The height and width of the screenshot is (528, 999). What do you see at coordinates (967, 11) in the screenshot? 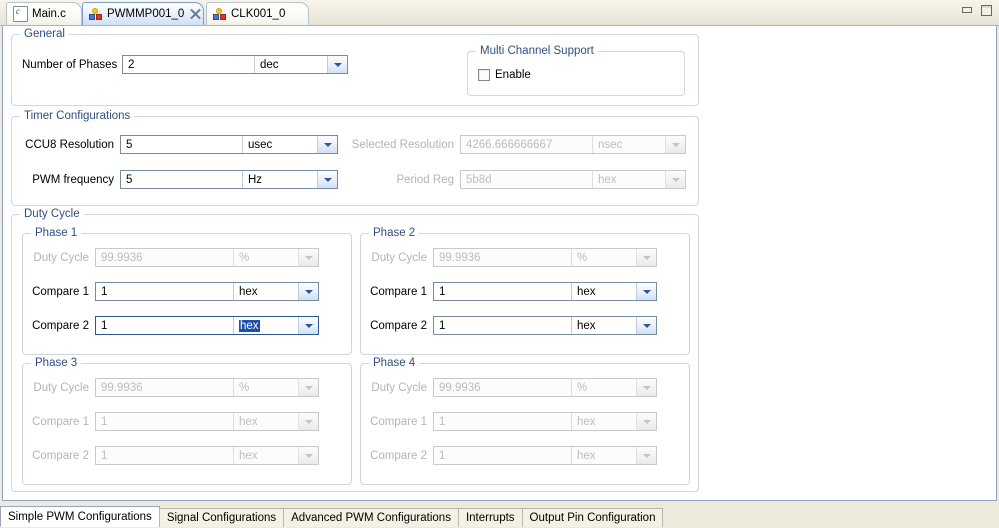
I see `minimize-icon` at bounding box center [967, 11].